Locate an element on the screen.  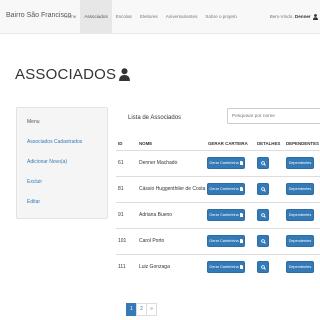
page-title-text: ASSOCIADOS is located at coordinates (66, 74).